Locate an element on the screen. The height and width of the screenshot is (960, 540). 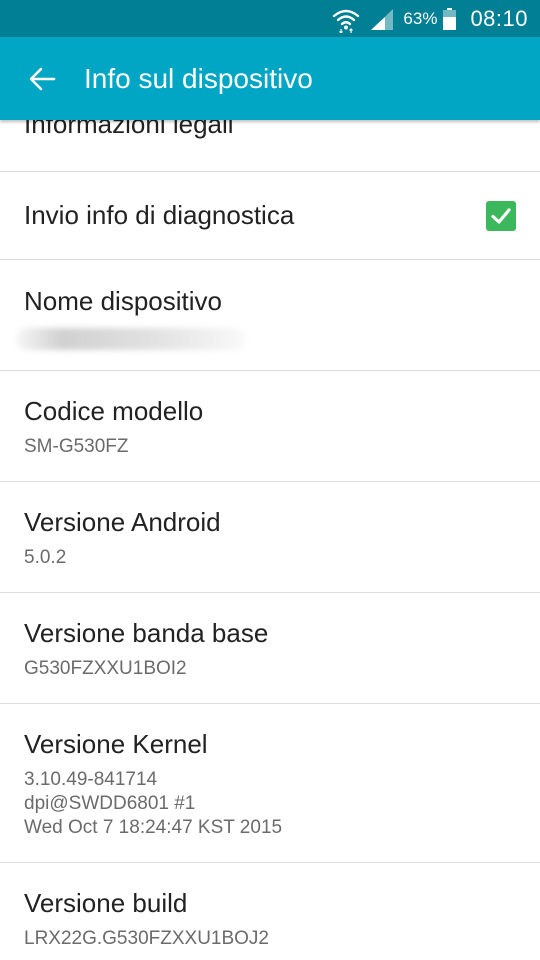
page-title: Info sul dispositivo is located at coordinates (198, 78).